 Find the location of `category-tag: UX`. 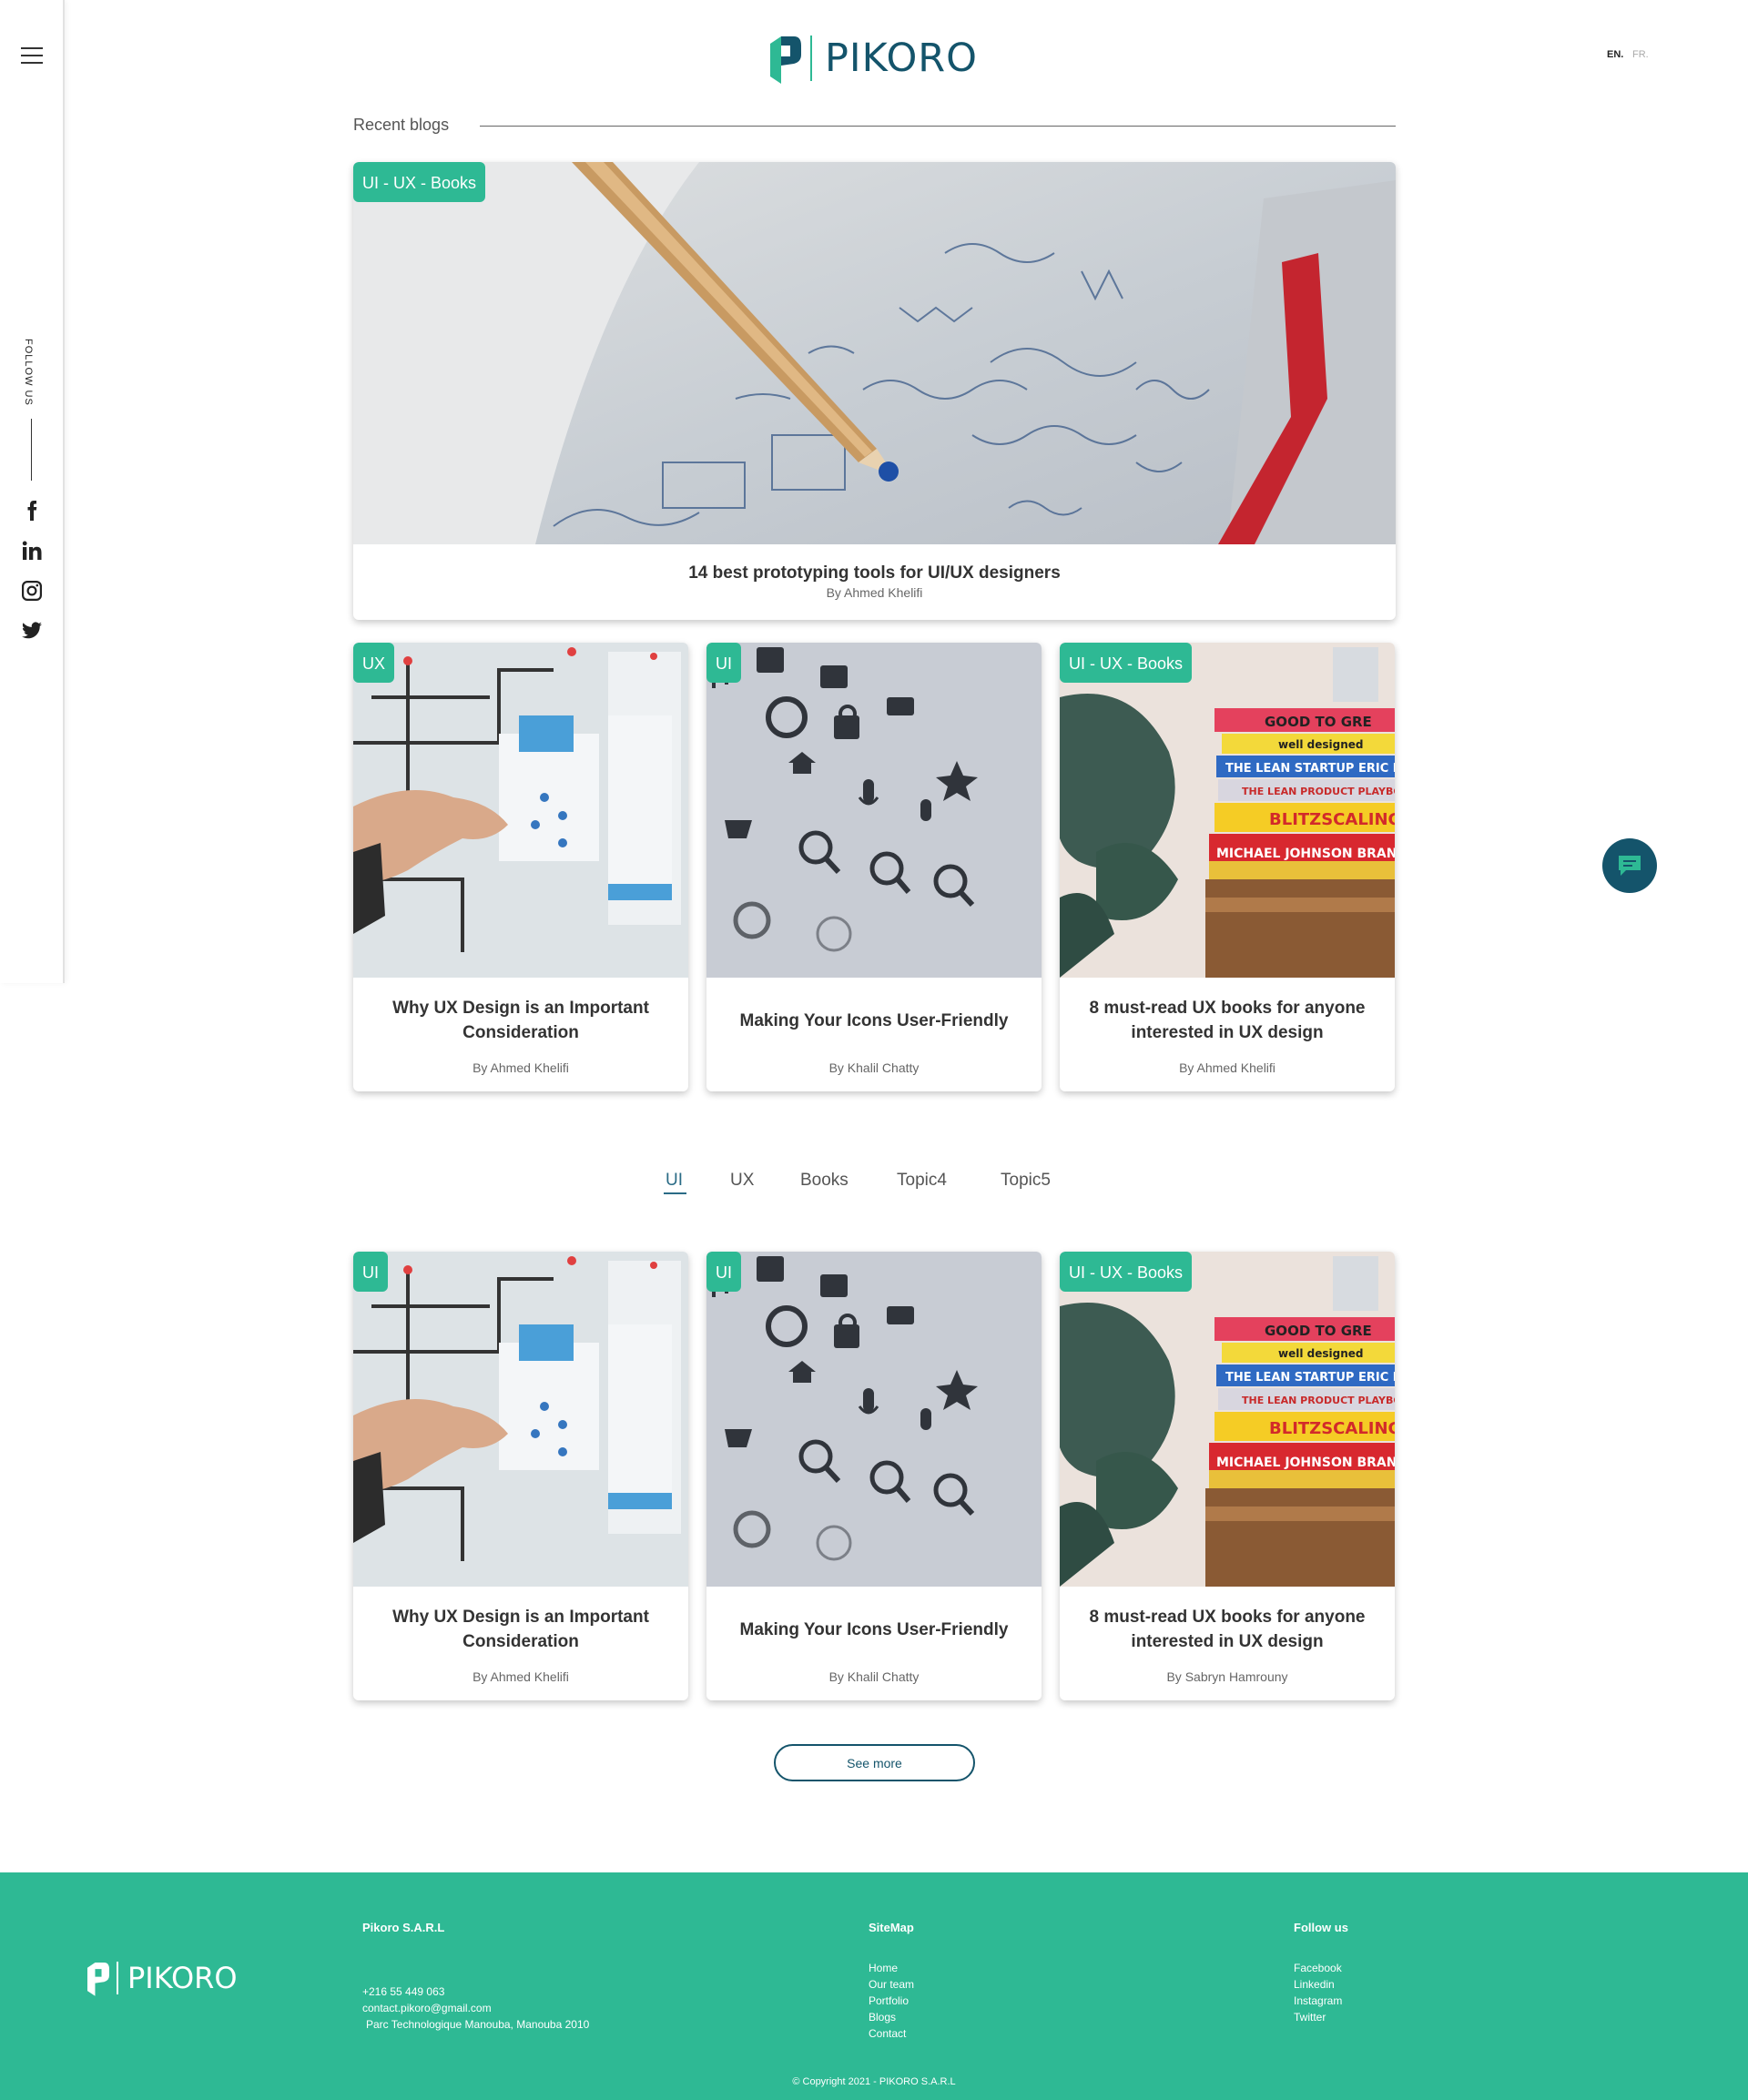

category-tag: UX is located at coordinates (374, 663).